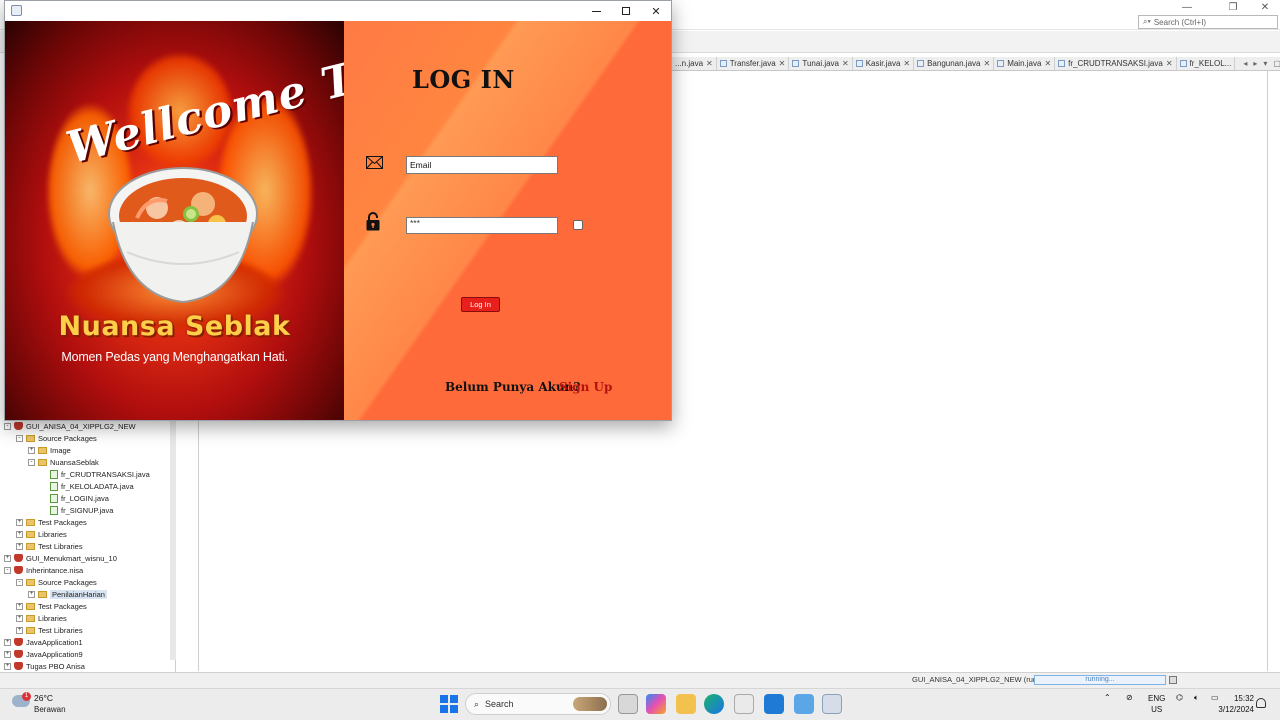  What do you see at coordinates (821, 63) in the screenshot?
I see `editor-tab: Tunai.java ✕` at bounding box center [821, 63].